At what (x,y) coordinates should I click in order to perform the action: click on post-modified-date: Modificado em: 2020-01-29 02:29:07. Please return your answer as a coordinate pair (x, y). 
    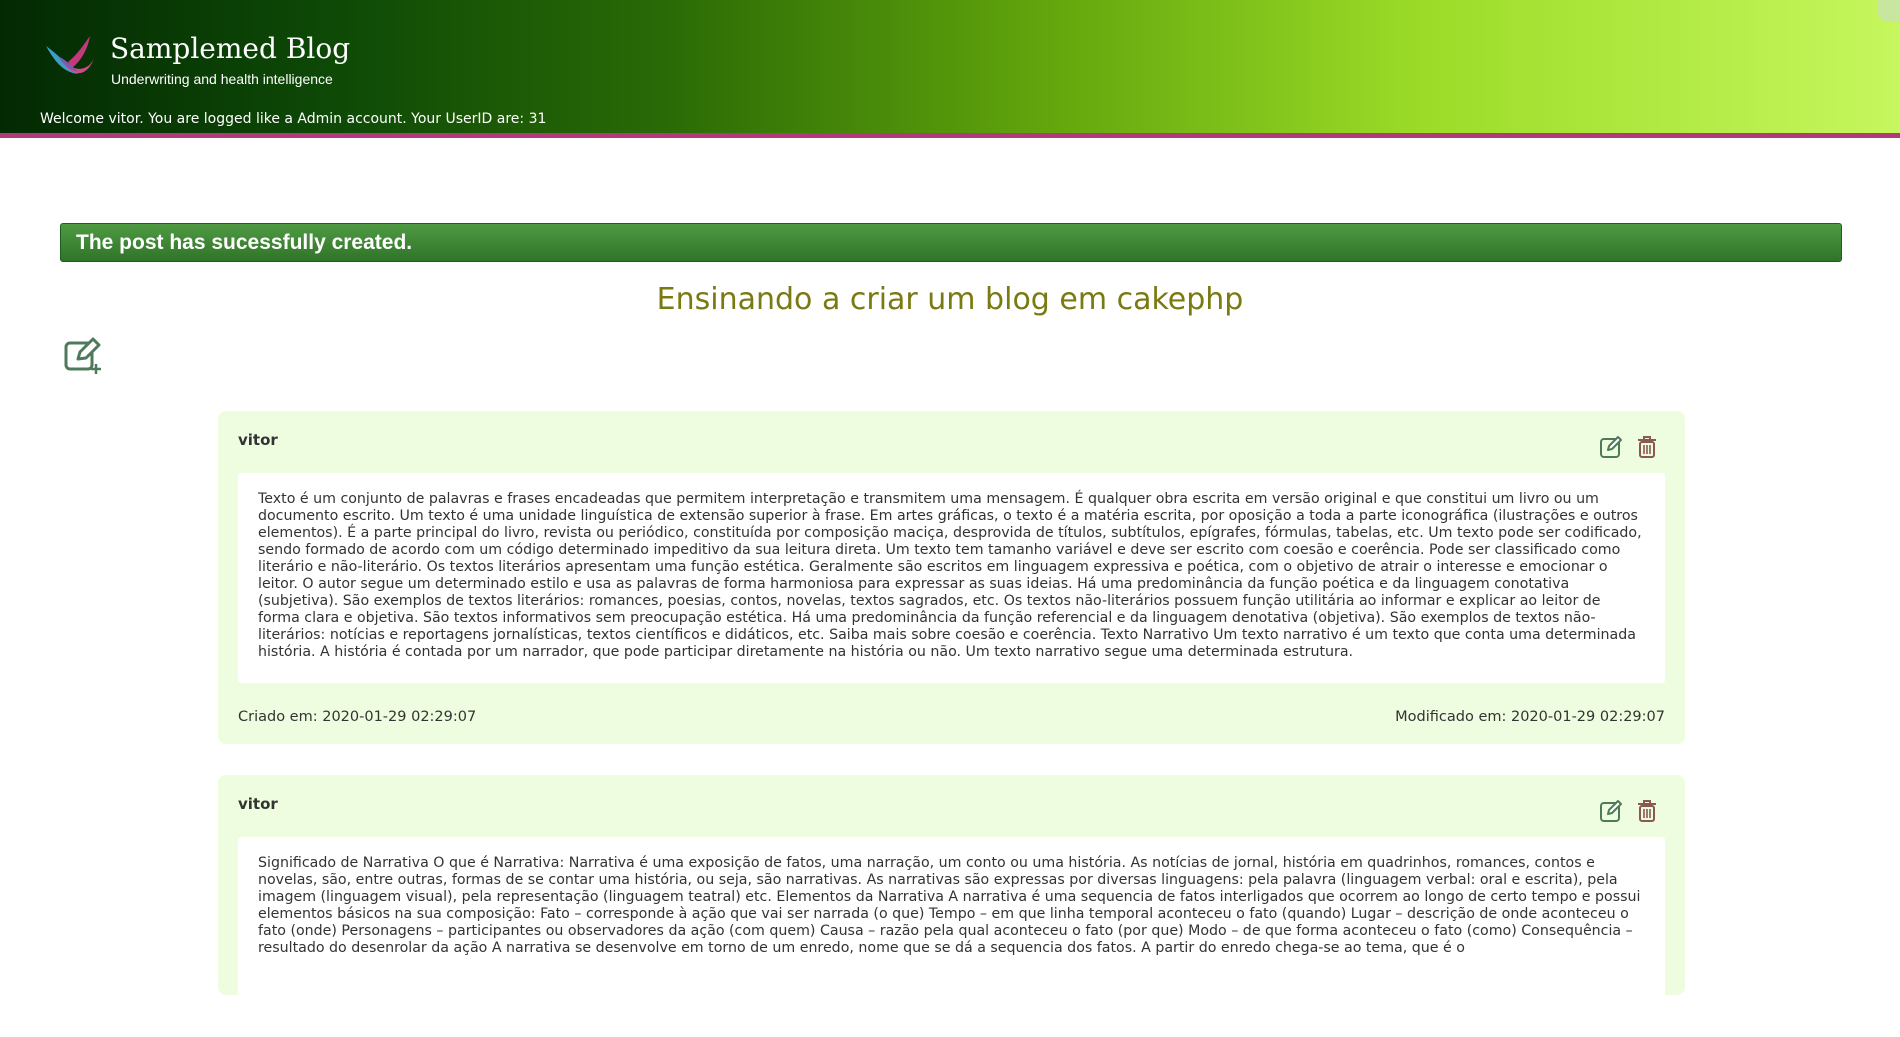
    Looking at the image, I should click on (1530, 717).